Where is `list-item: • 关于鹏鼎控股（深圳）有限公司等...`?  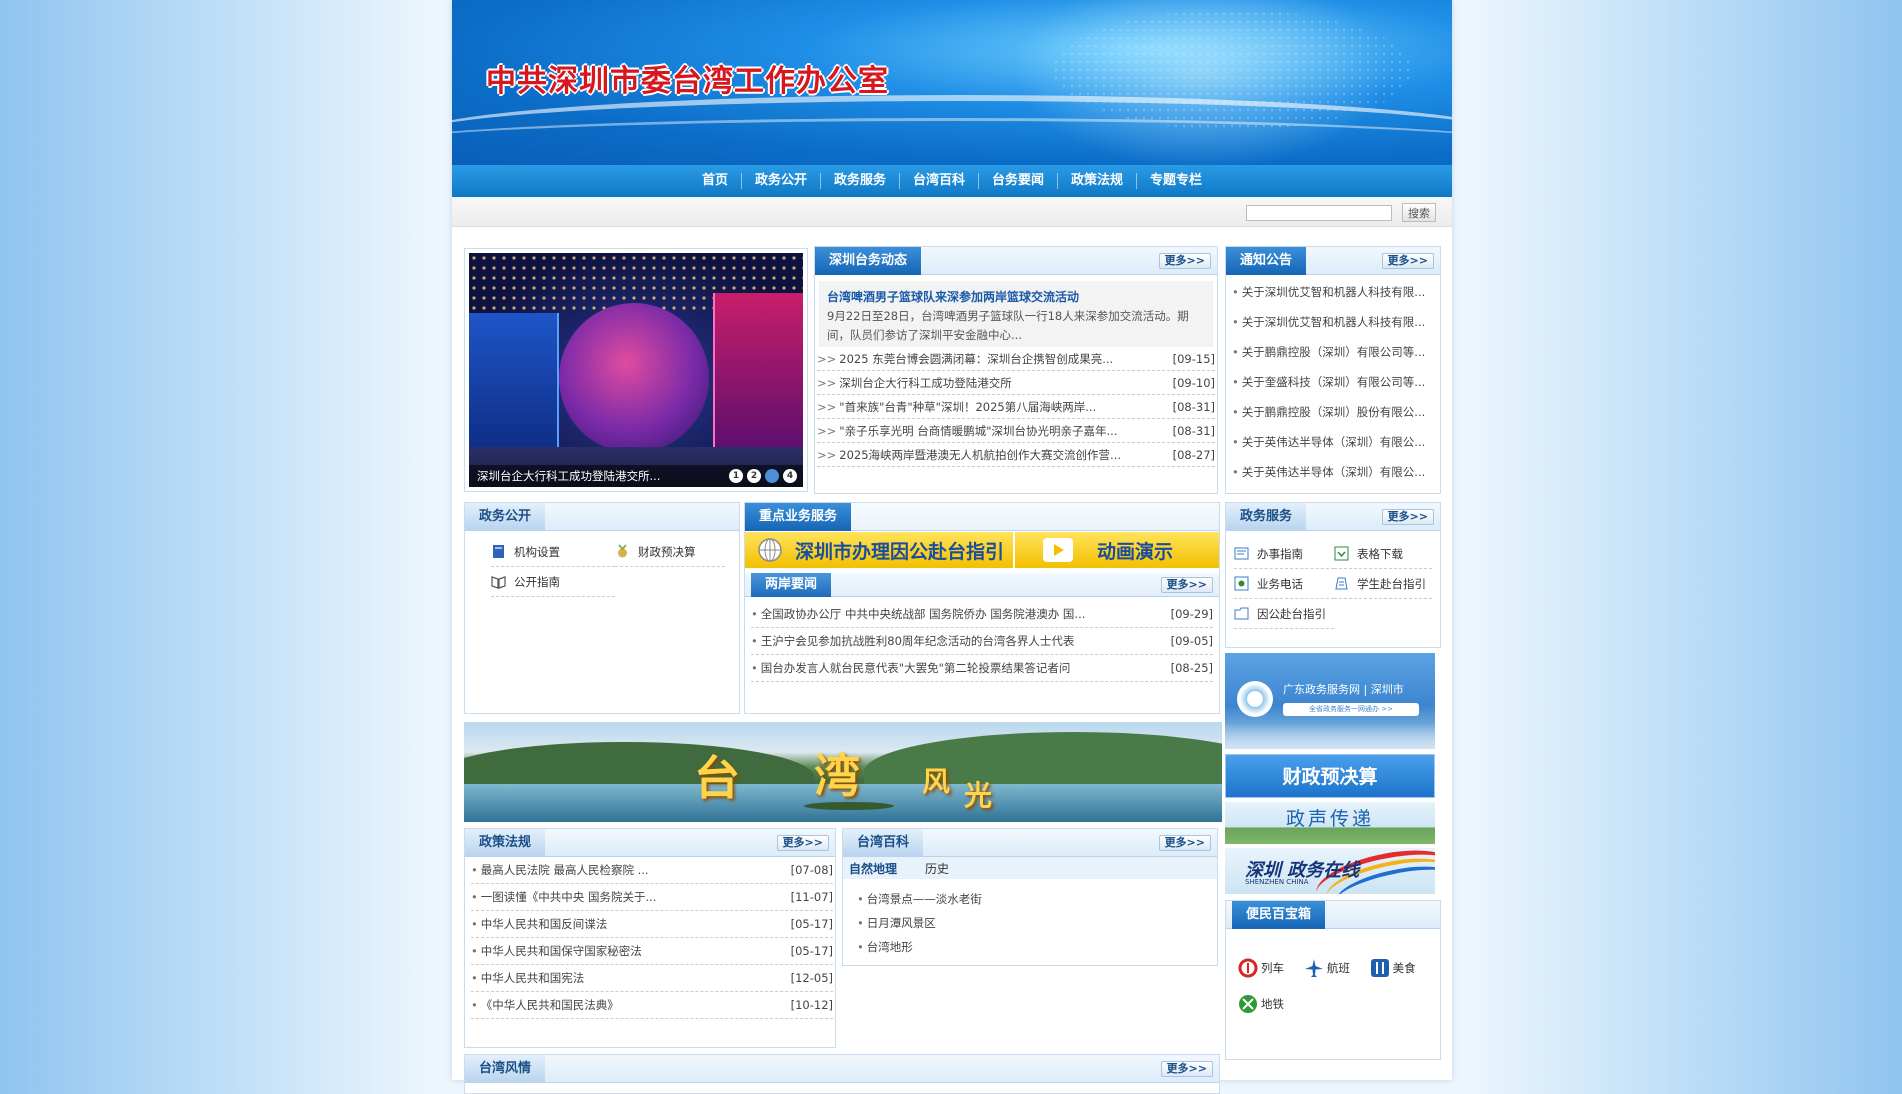
list-item: • 关于鹏鼎控股（深圳）有限公司等... is located at coordinates (1334, 352).